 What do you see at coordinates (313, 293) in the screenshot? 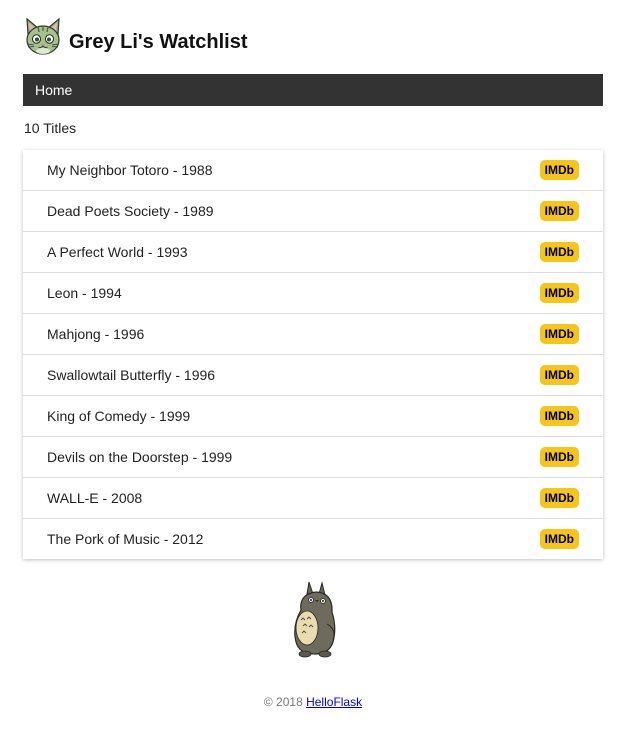
I see `list-item: Leon - 1994 IMDb` at bounding box center [313, 293].